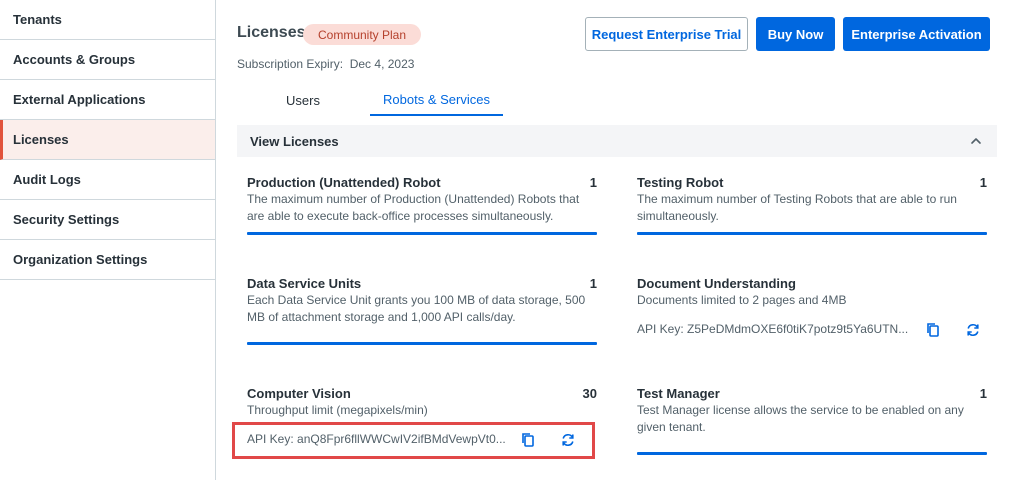 The height and width of the screenshot is (480, 1016). I want to click on copy-icon, so click(933, 330).